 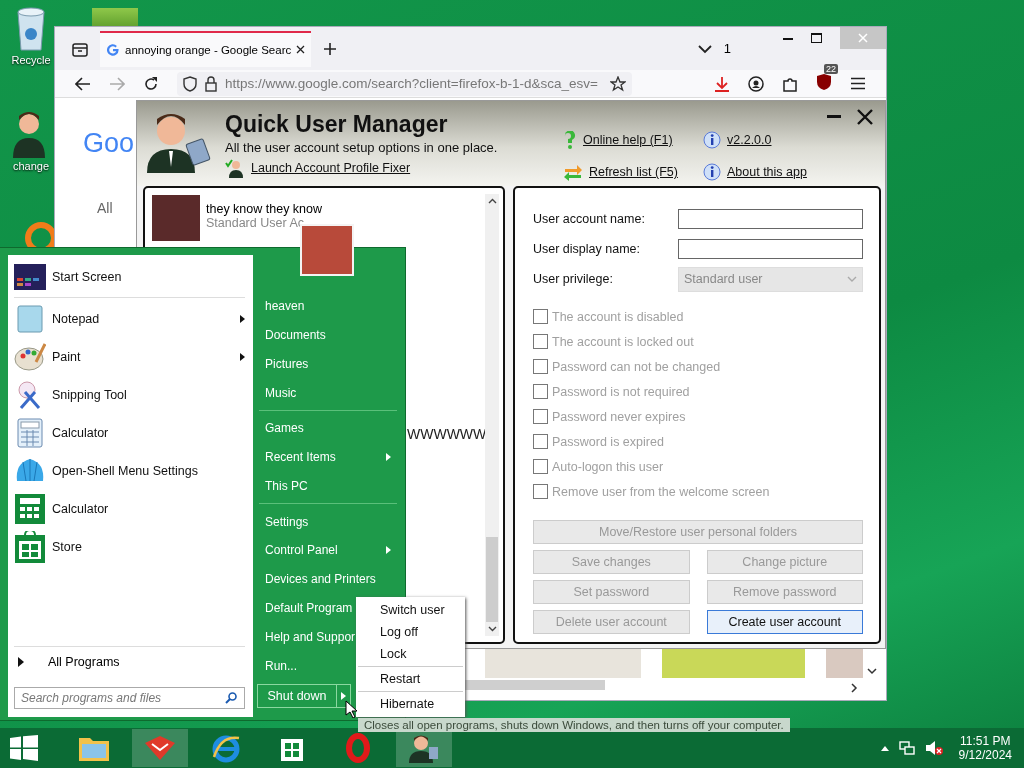 I want to click on help-link: v2.2.0.0, so click(x=749, y=140).